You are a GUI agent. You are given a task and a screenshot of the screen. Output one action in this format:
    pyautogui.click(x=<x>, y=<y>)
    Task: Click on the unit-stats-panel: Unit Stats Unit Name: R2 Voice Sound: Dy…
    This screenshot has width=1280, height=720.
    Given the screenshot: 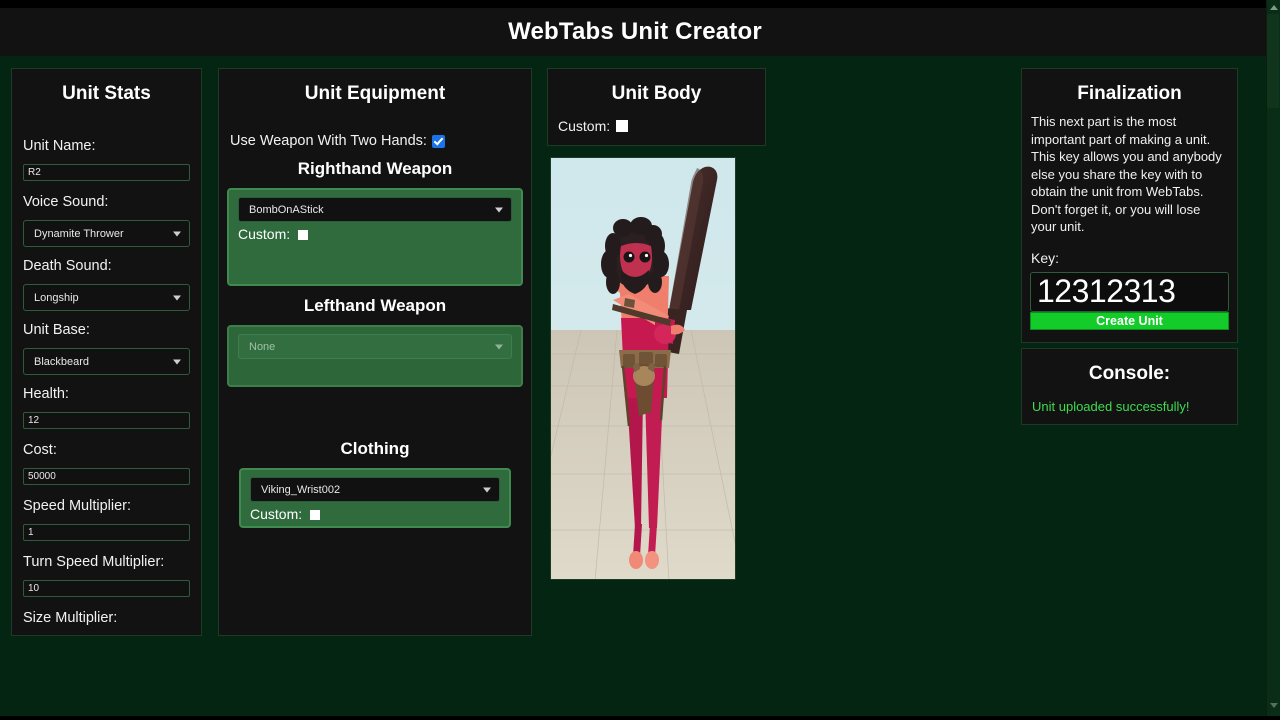 What is the action you would take?
    pyautogui.click(x=106, y=352)
    